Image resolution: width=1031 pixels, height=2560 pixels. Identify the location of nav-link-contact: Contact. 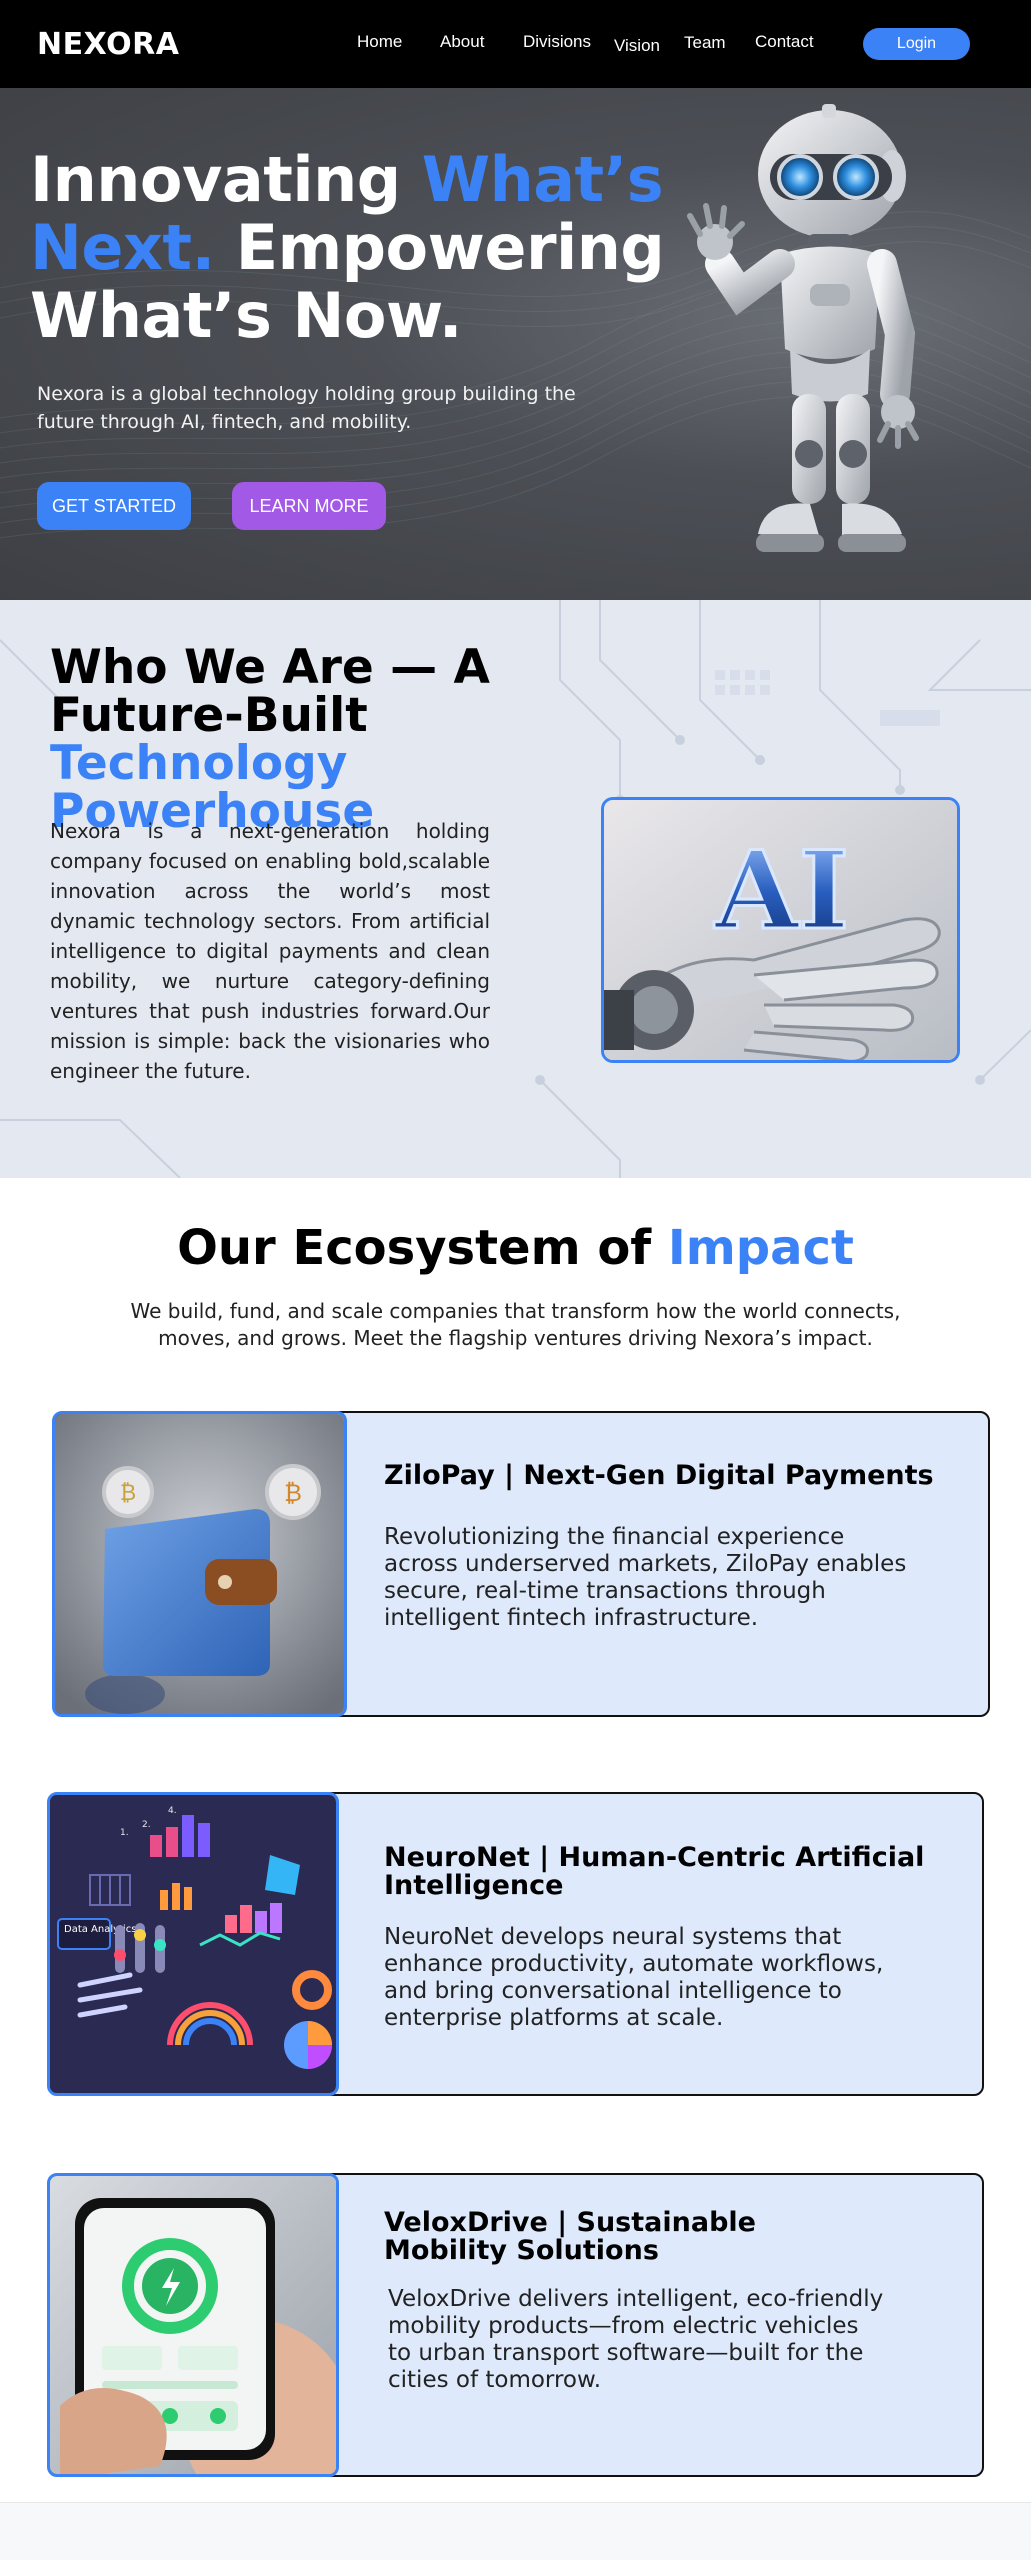
(784, 42).